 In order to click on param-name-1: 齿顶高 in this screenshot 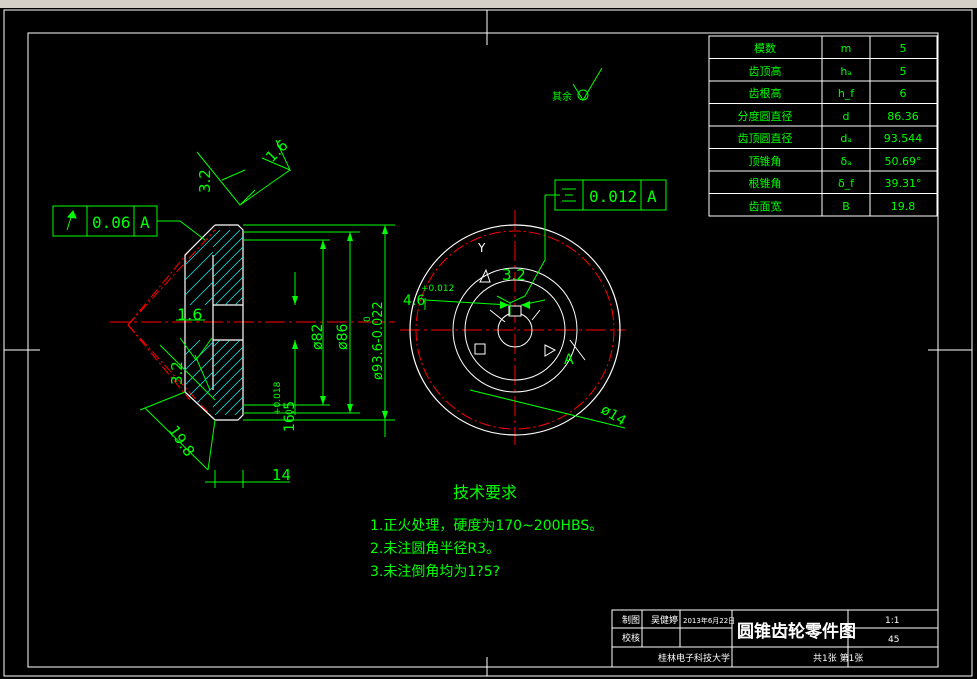, I will do `click(765, 71)`.